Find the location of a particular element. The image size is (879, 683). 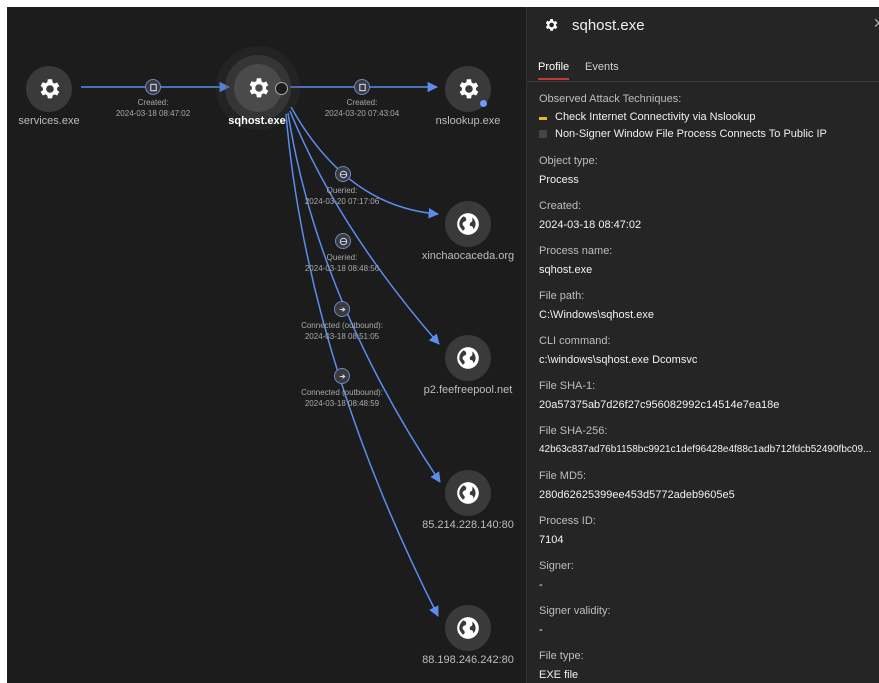

close-icon: ✕ is located at coordinates (876, 23).